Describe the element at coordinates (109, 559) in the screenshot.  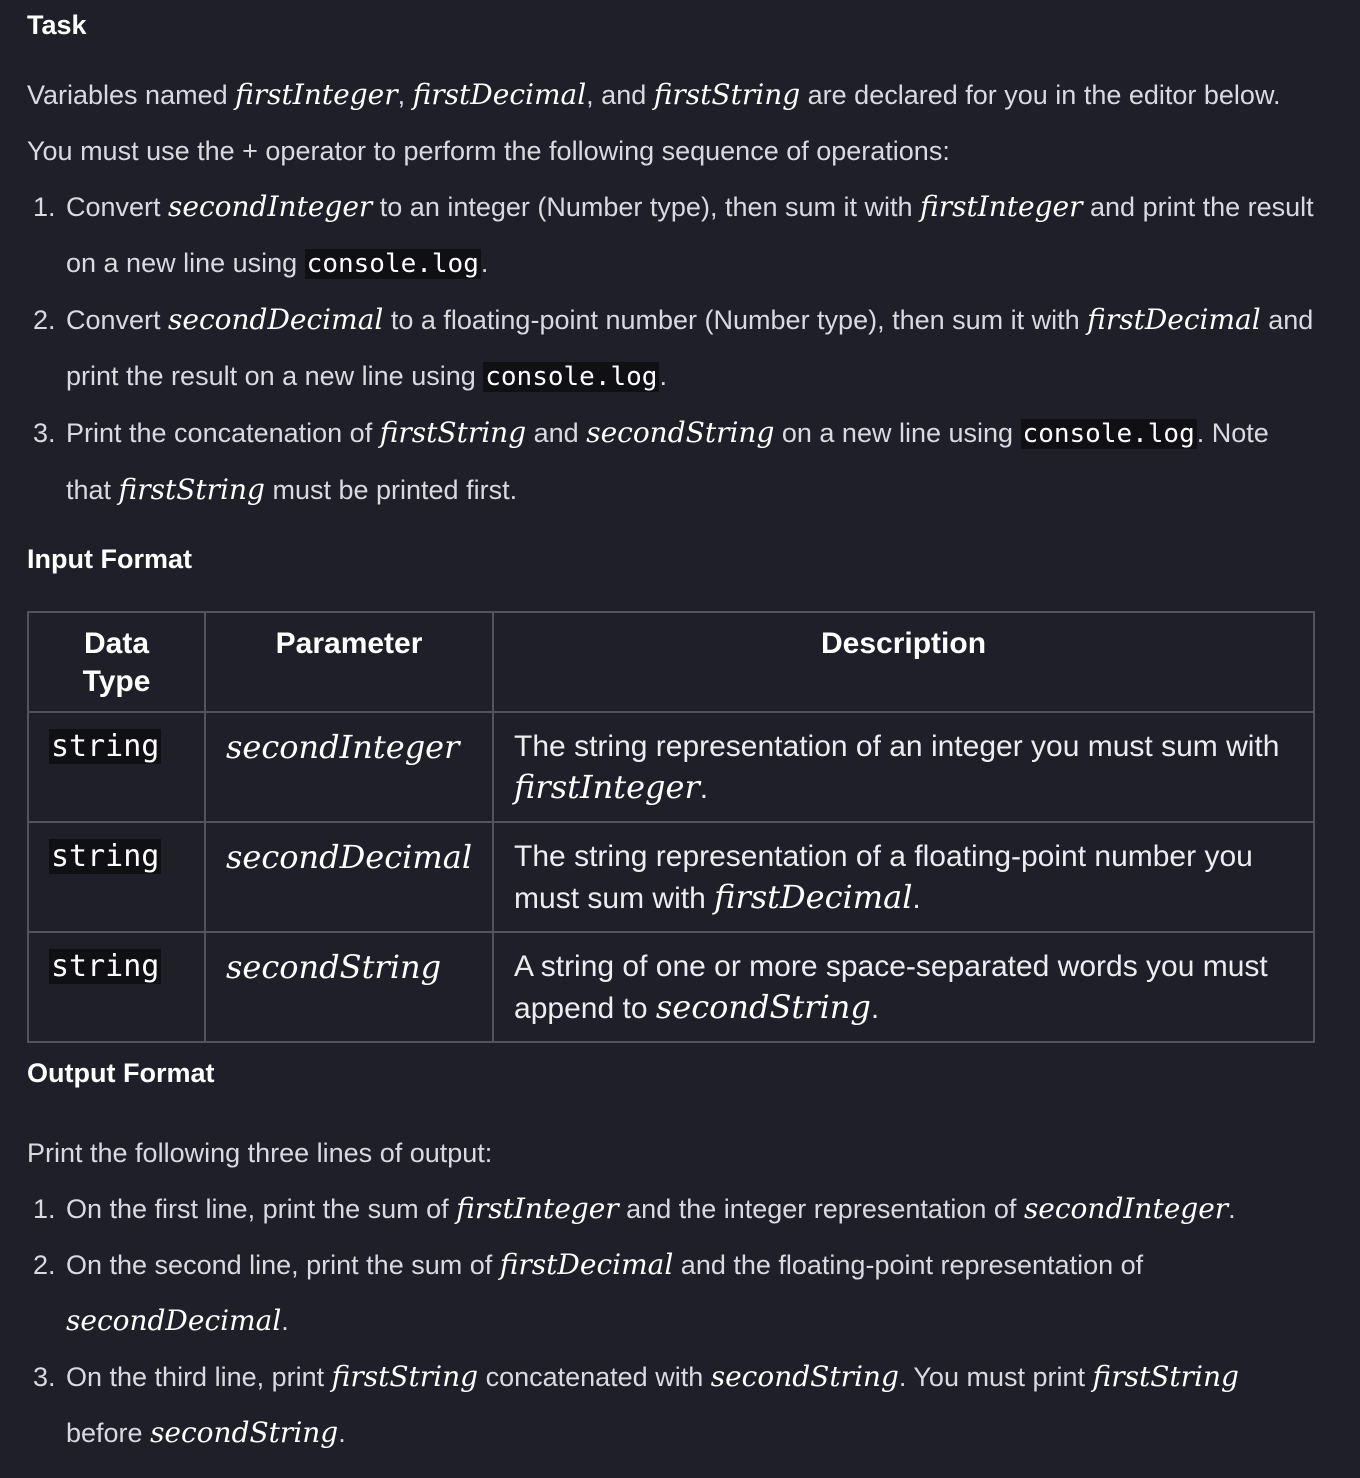
I see `input-format-heading: Input Format` at that location.